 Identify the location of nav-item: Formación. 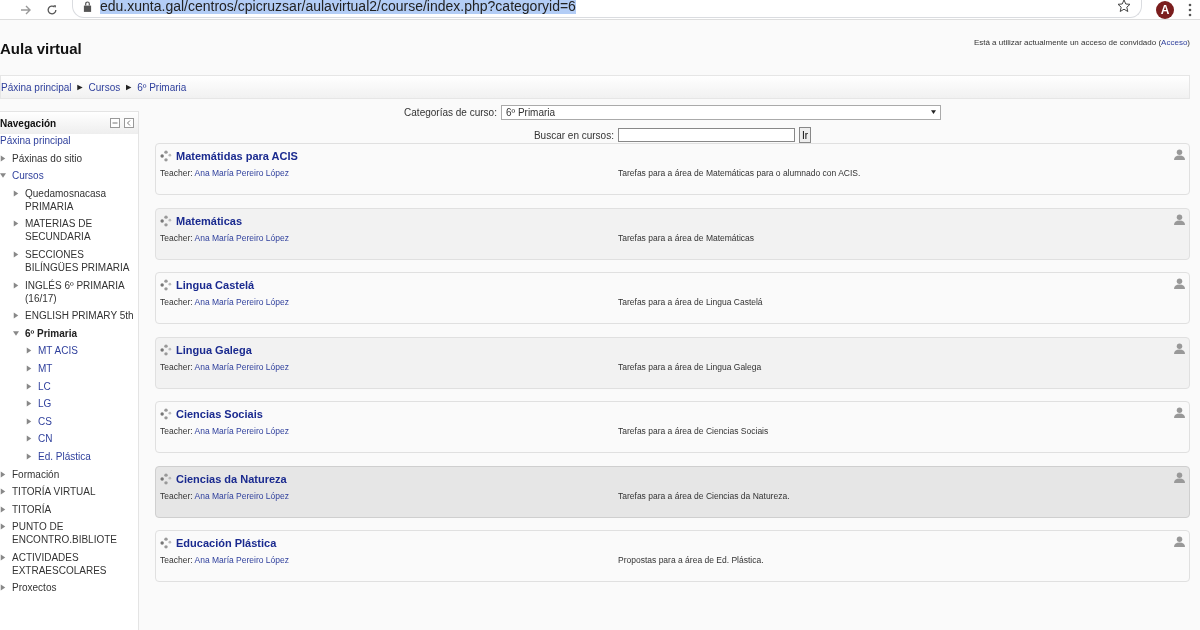
(36, 474).